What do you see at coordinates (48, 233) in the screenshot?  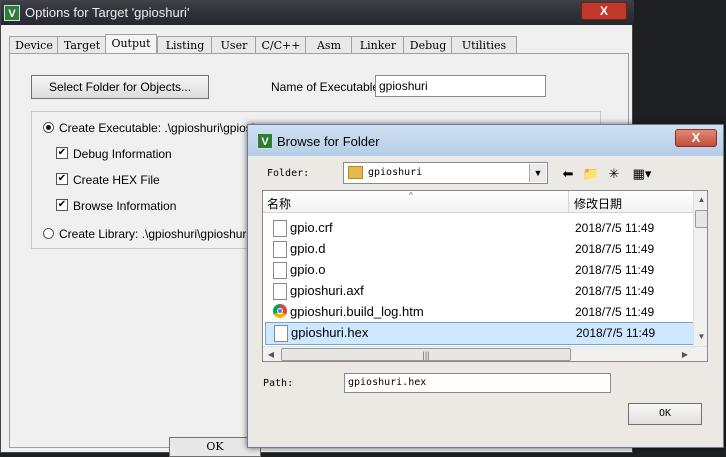 I see `create-library-radio` at bounding box center [48, 233].